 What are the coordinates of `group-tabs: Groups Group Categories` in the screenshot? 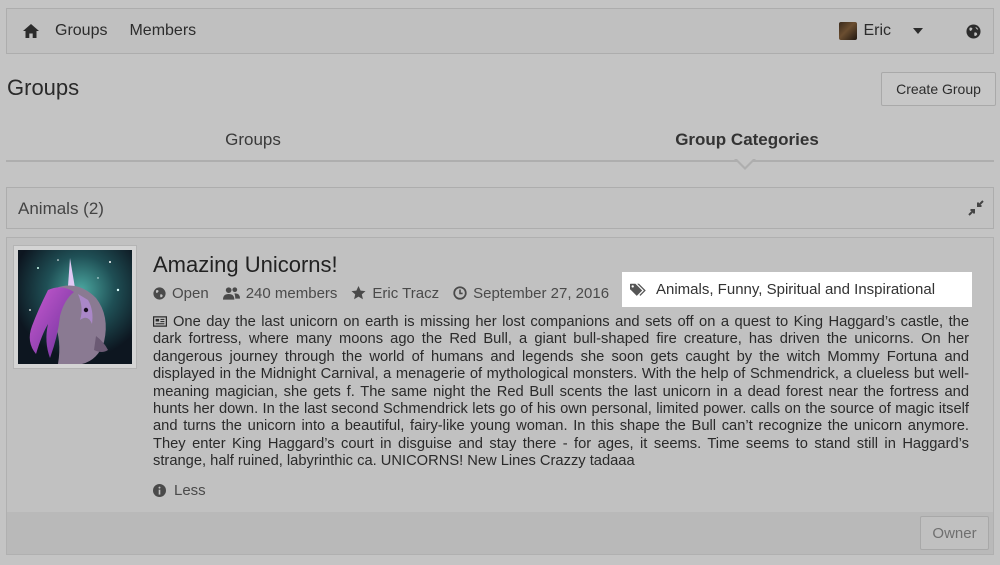 It's located at (500, 141).